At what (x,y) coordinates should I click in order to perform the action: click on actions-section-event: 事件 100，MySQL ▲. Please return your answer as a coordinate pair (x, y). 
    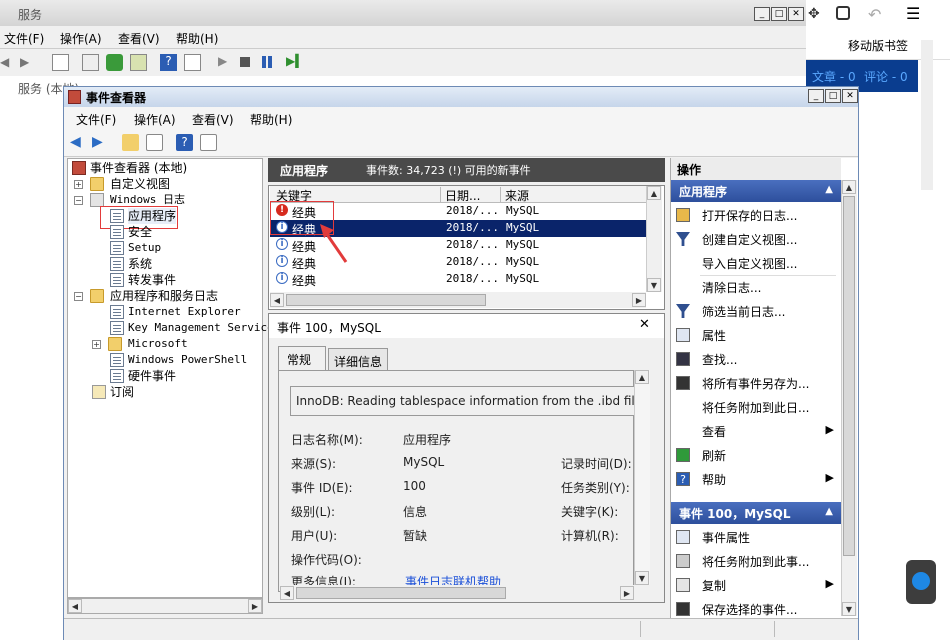
    Looking at the image, I should click on (756, 513).